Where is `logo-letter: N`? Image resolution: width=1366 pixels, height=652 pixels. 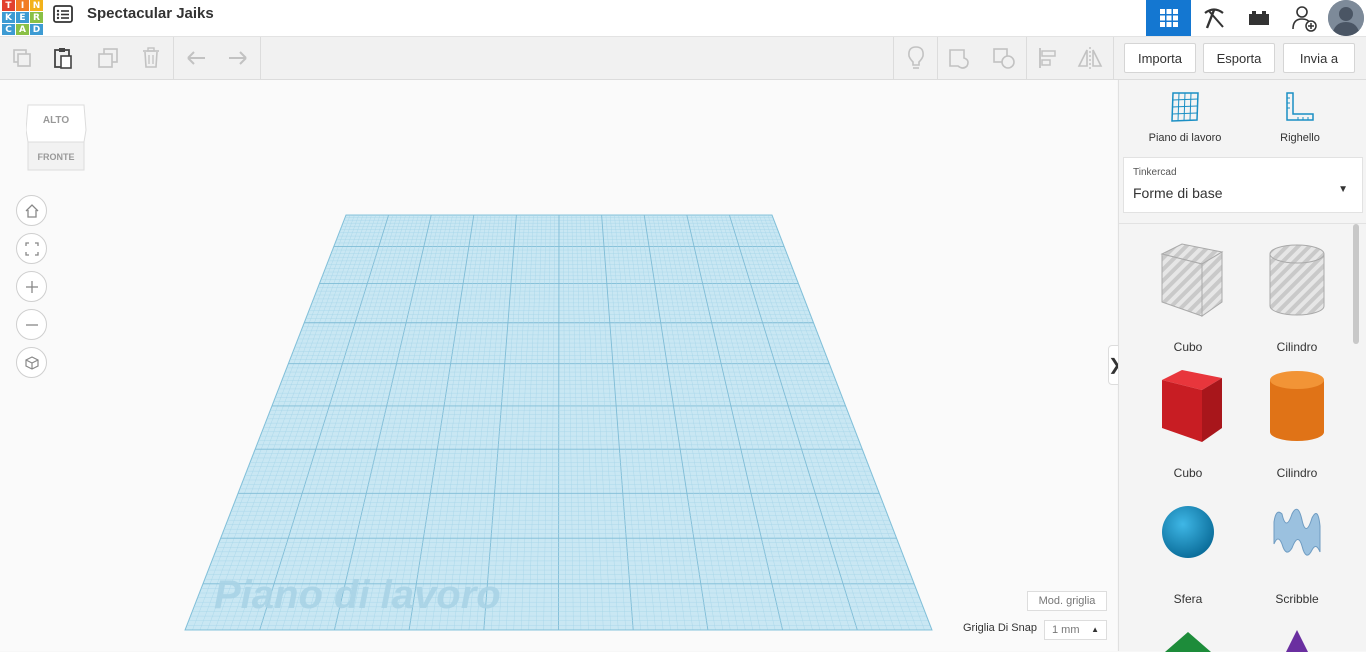 logo-letter: N is located at coordinates (36, 5).